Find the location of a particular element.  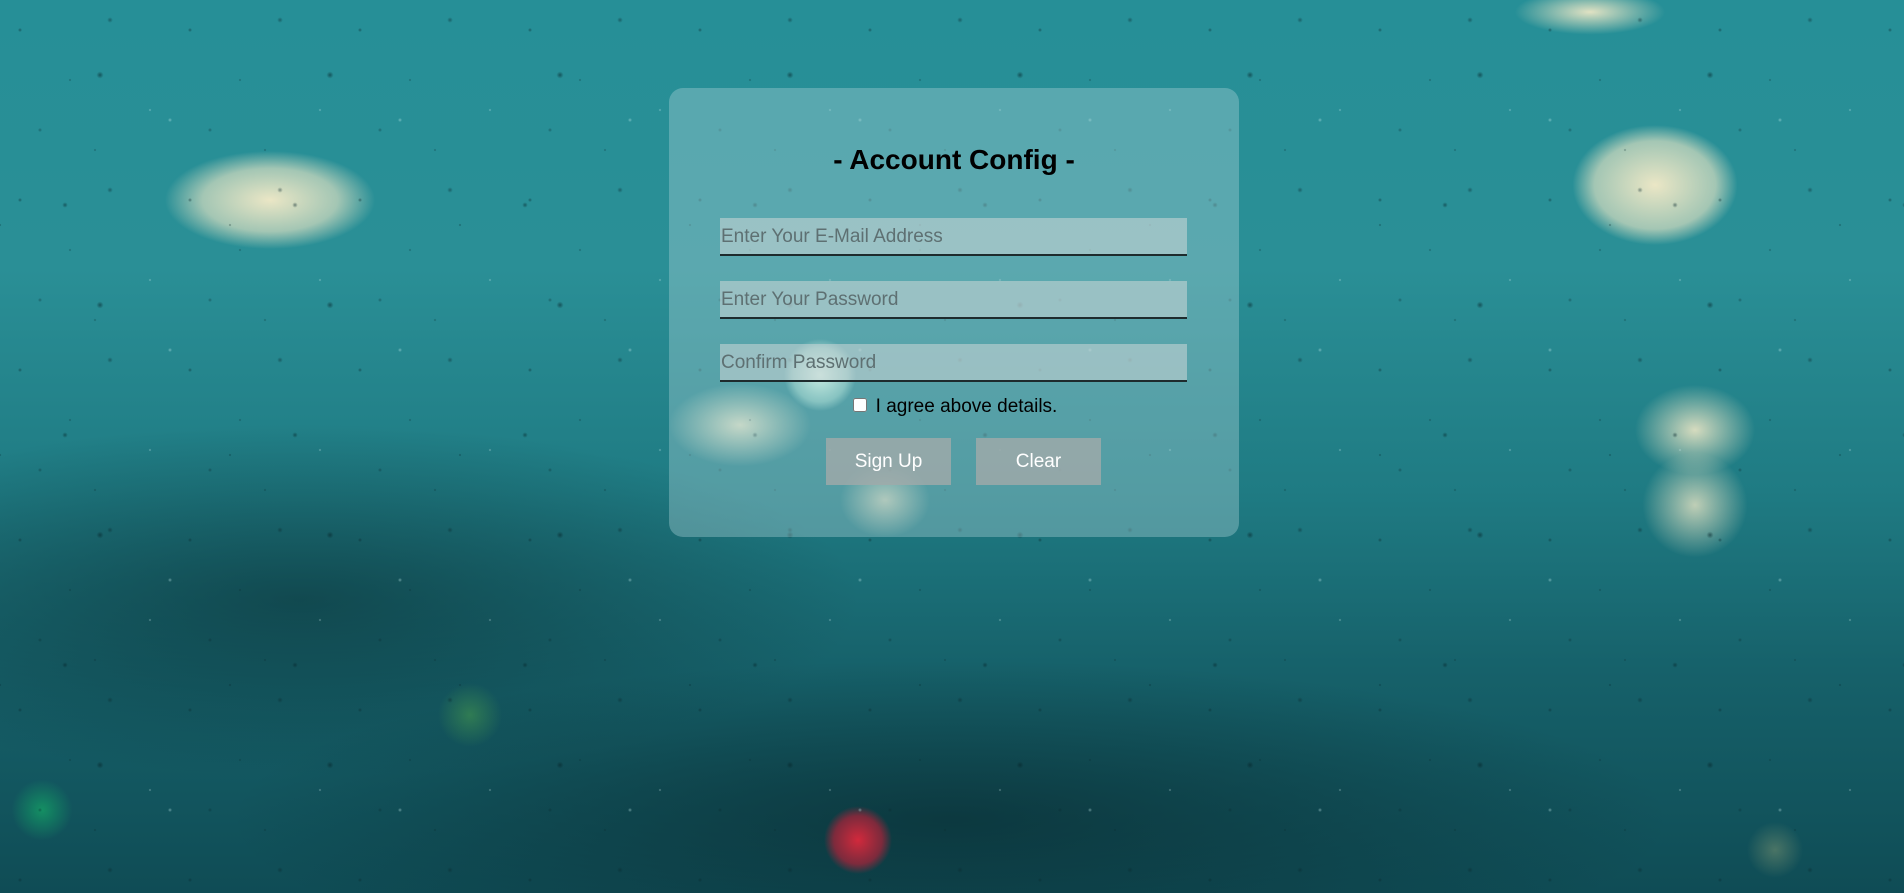

agree-row: I agree above details. is located at coordinates (954, 407).